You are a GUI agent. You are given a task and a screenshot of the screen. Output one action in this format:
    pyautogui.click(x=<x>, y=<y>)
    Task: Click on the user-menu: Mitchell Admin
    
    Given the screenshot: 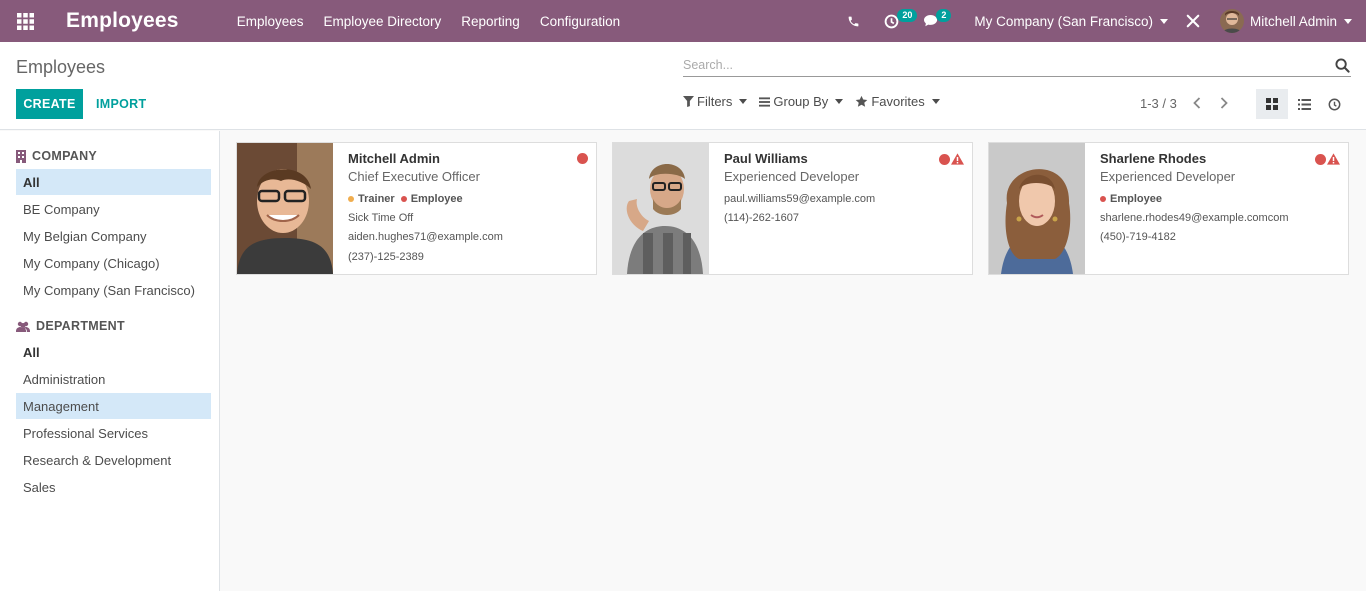 What is the action you would take?
    pyautogui.click(x=1288, y=21)
    